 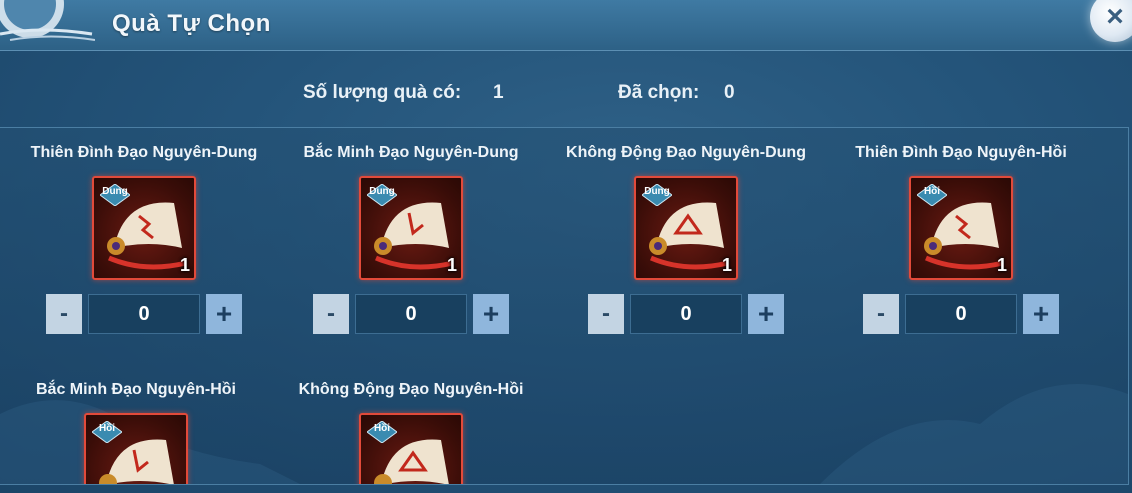 I want to click on available-gifts-label: Số lượng quà có:, so click(x=382, y=92).